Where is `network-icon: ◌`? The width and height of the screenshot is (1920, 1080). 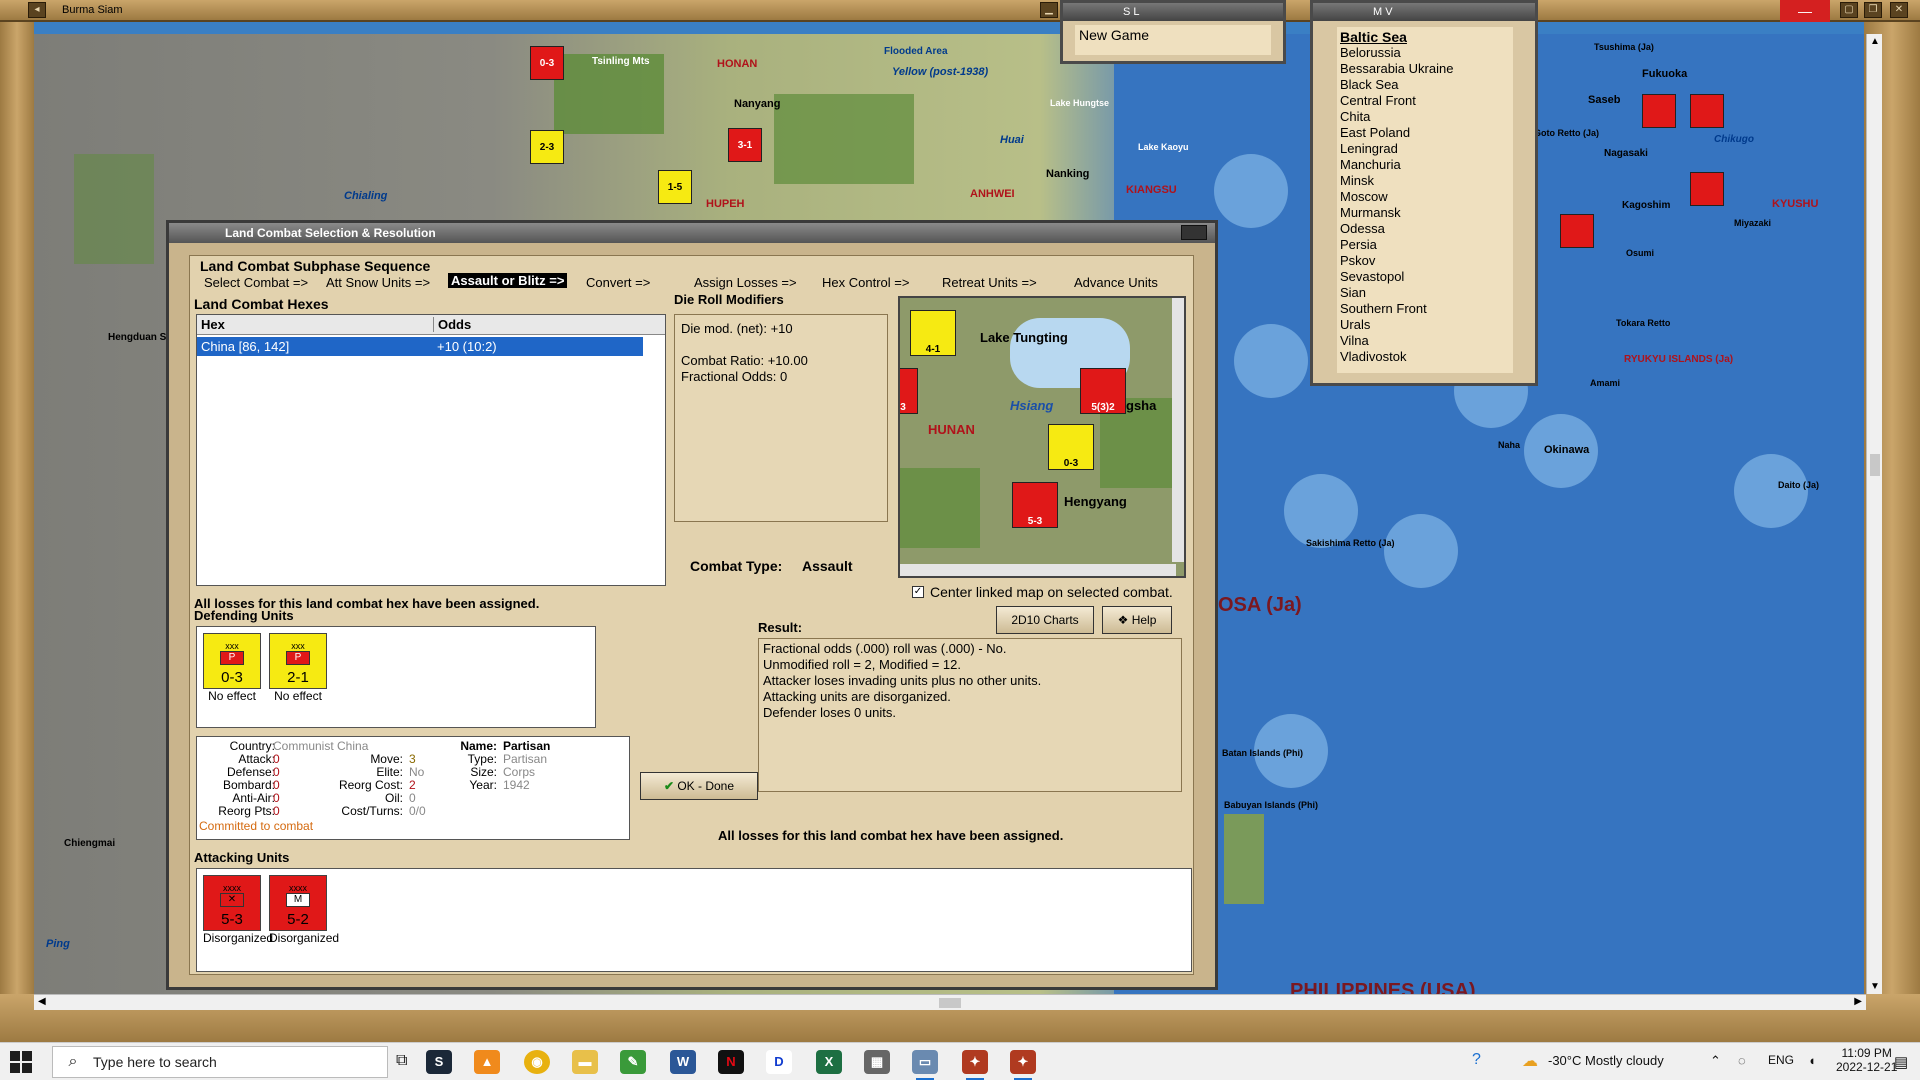 network-icon: ◌ is located at coordinates (1742, 1060).